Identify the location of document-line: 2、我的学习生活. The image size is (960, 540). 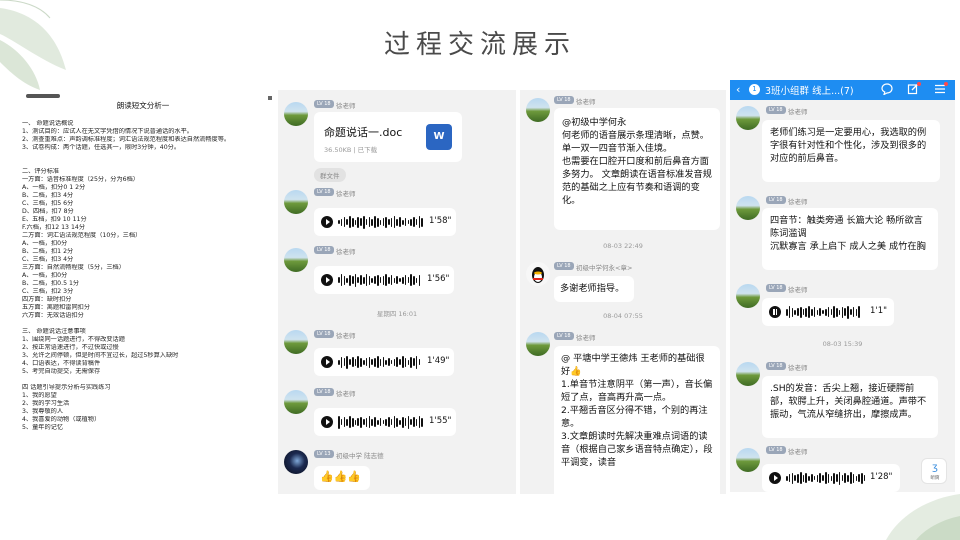
(46, 403).